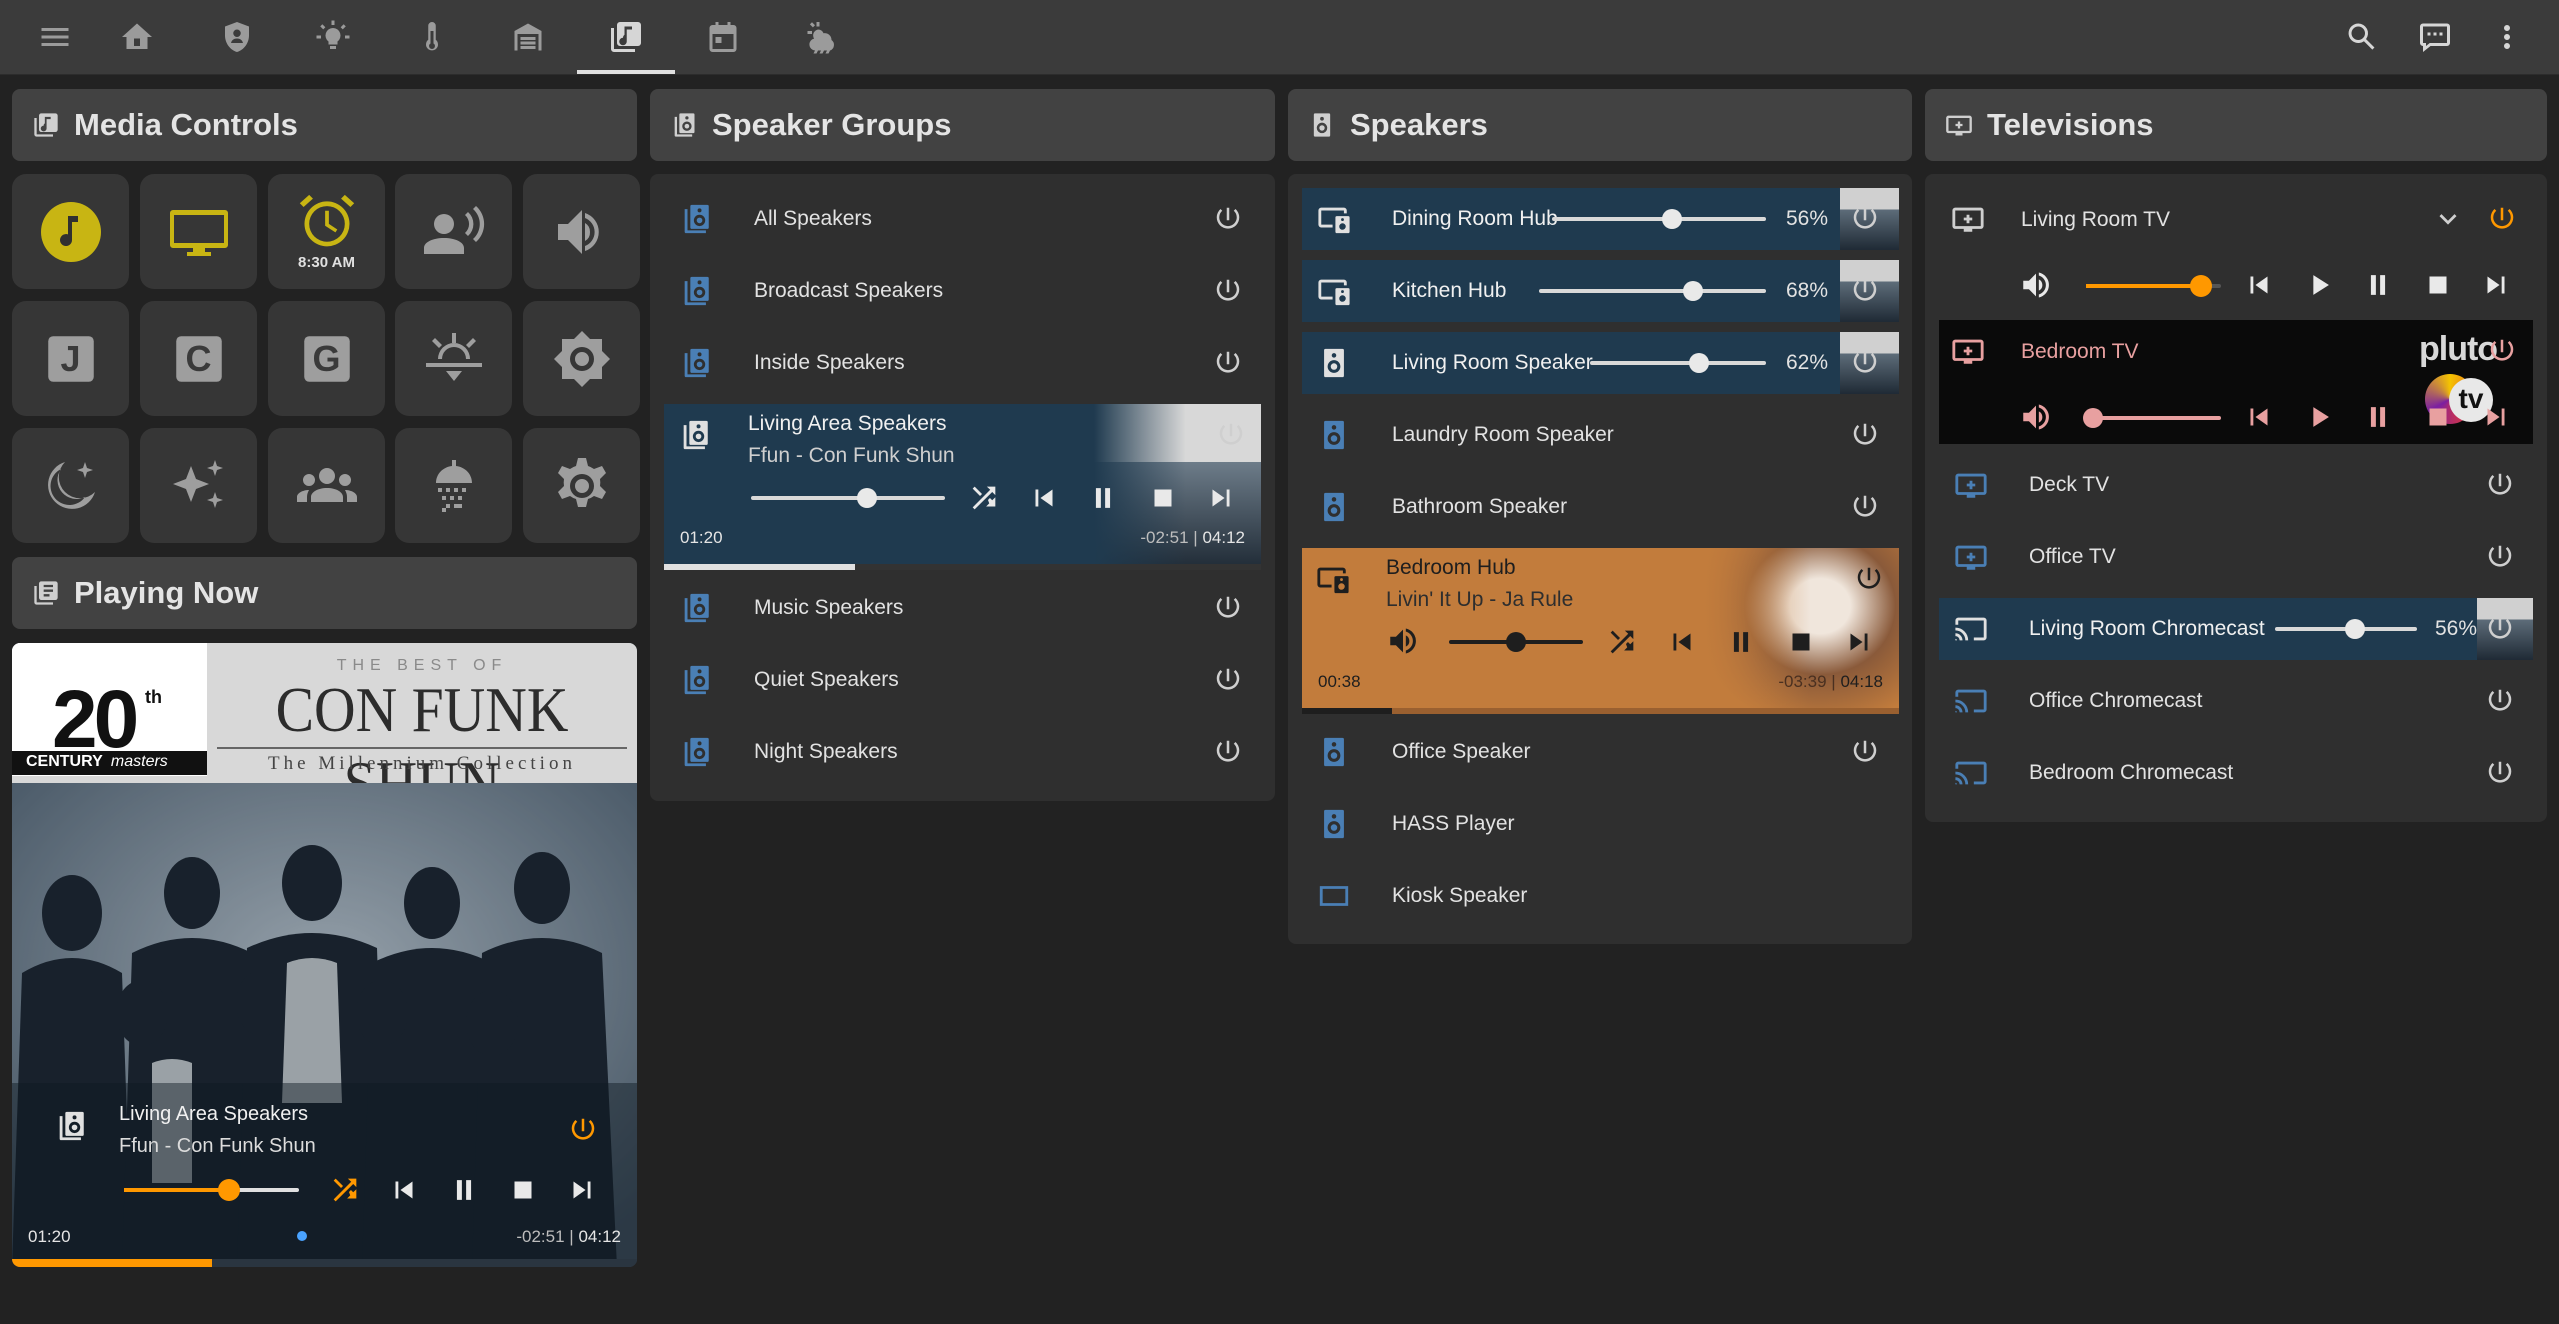  What do you see at coordinates (211, 1190) in the screenshot?
I see `now-playing-volume-slider` at bounding box center [211, 1190].